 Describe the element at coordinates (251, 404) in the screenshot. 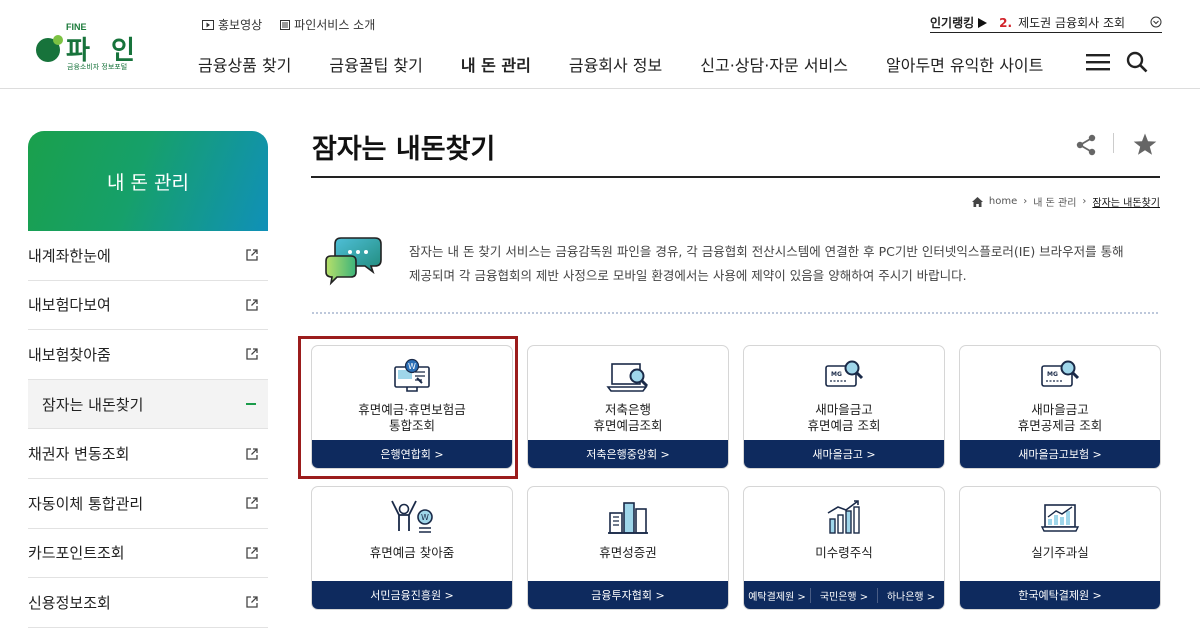

I see `minus-icon` at that location.